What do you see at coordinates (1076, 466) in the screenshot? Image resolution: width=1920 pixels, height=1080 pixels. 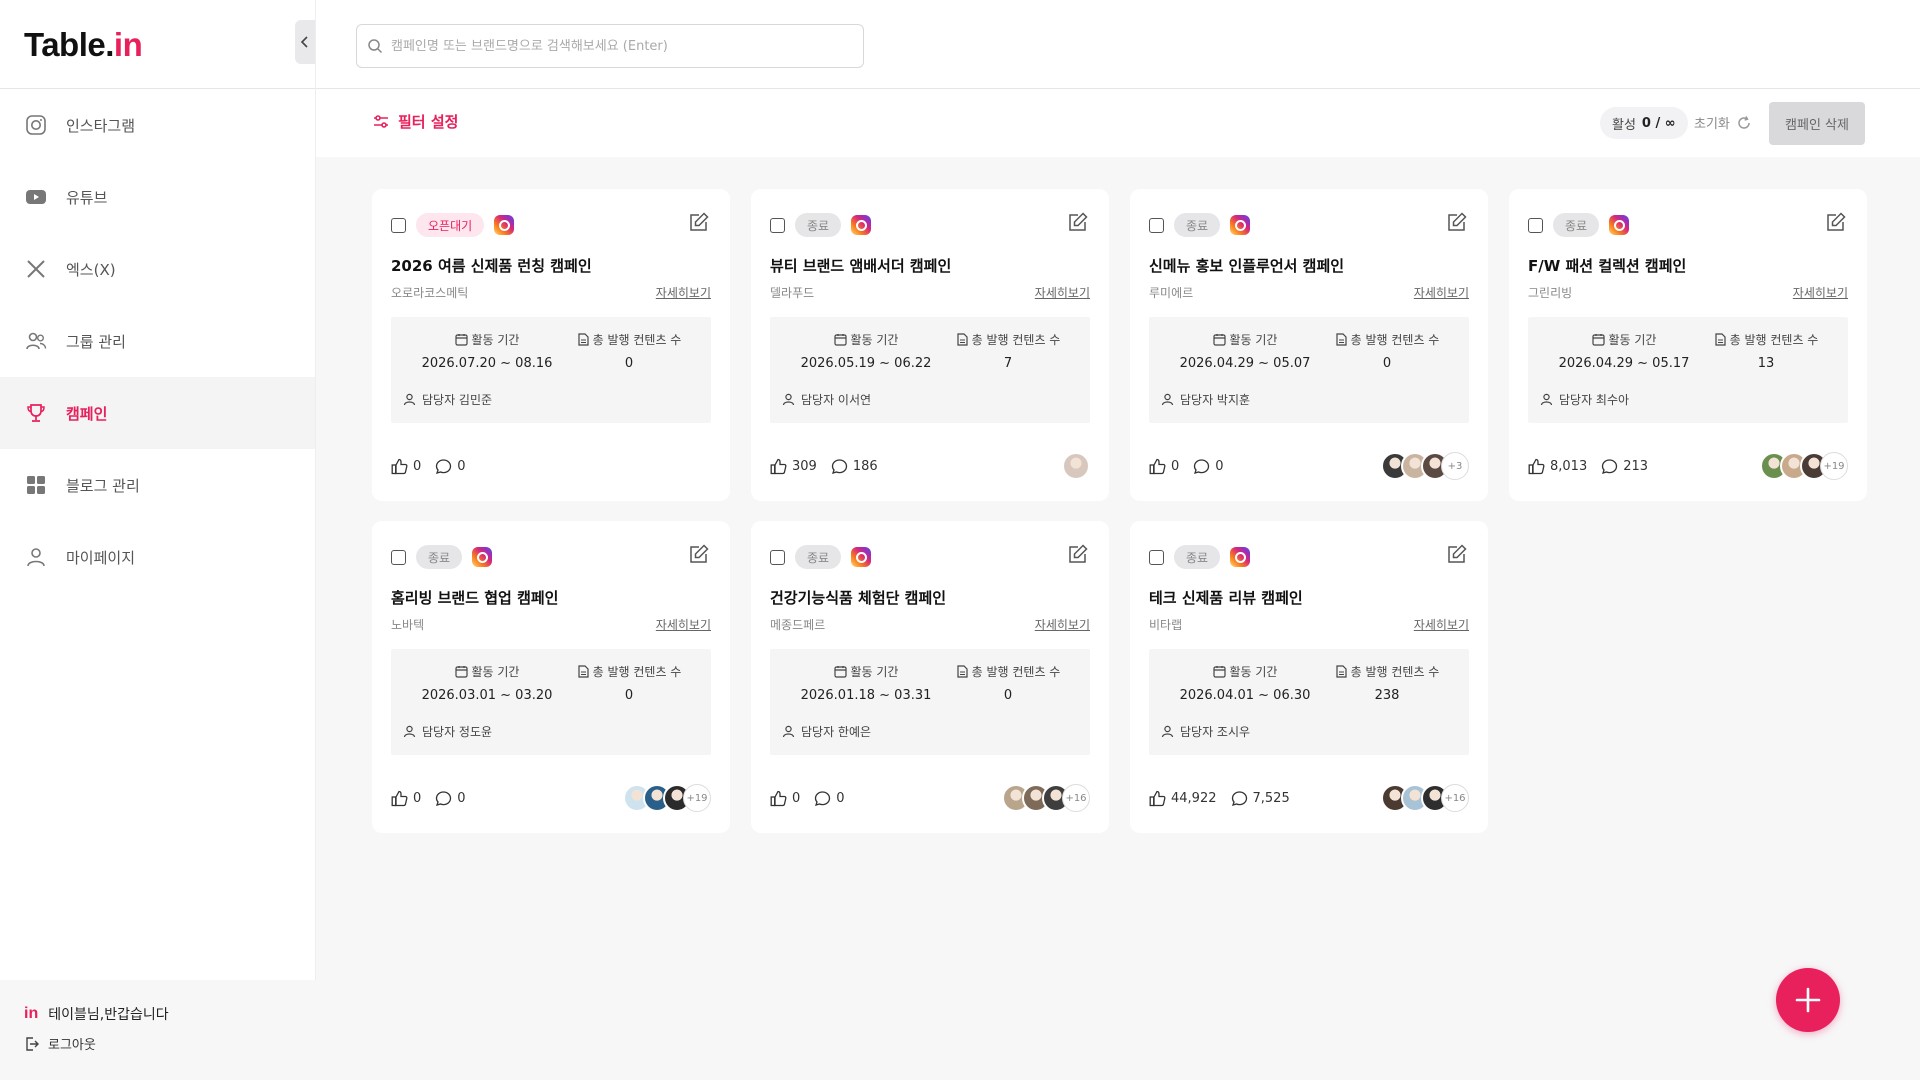 I see `influencer-avatars` at bounding box center [1076, 466].